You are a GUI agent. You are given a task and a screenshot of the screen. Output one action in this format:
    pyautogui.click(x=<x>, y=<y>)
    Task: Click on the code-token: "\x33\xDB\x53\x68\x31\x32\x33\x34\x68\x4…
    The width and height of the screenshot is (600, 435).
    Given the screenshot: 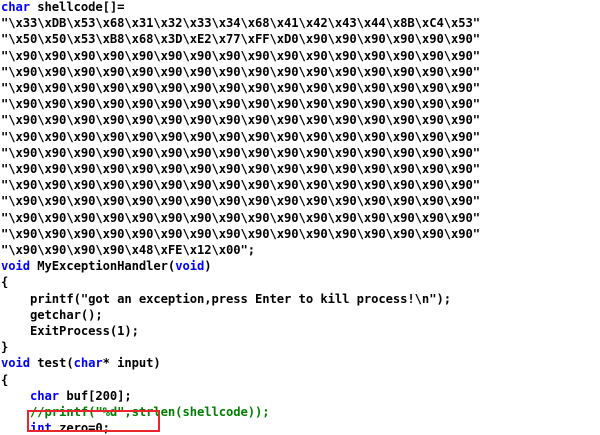 What is the action you would take?
    pyautogui.click(x=240, y=23)
    